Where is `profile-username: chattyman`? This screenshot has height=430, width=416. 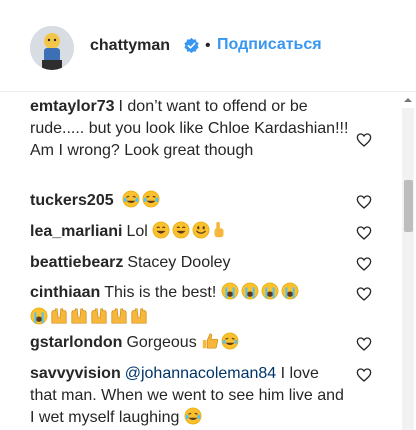 profile-username: chattyman is located at coordinates (130, 46).